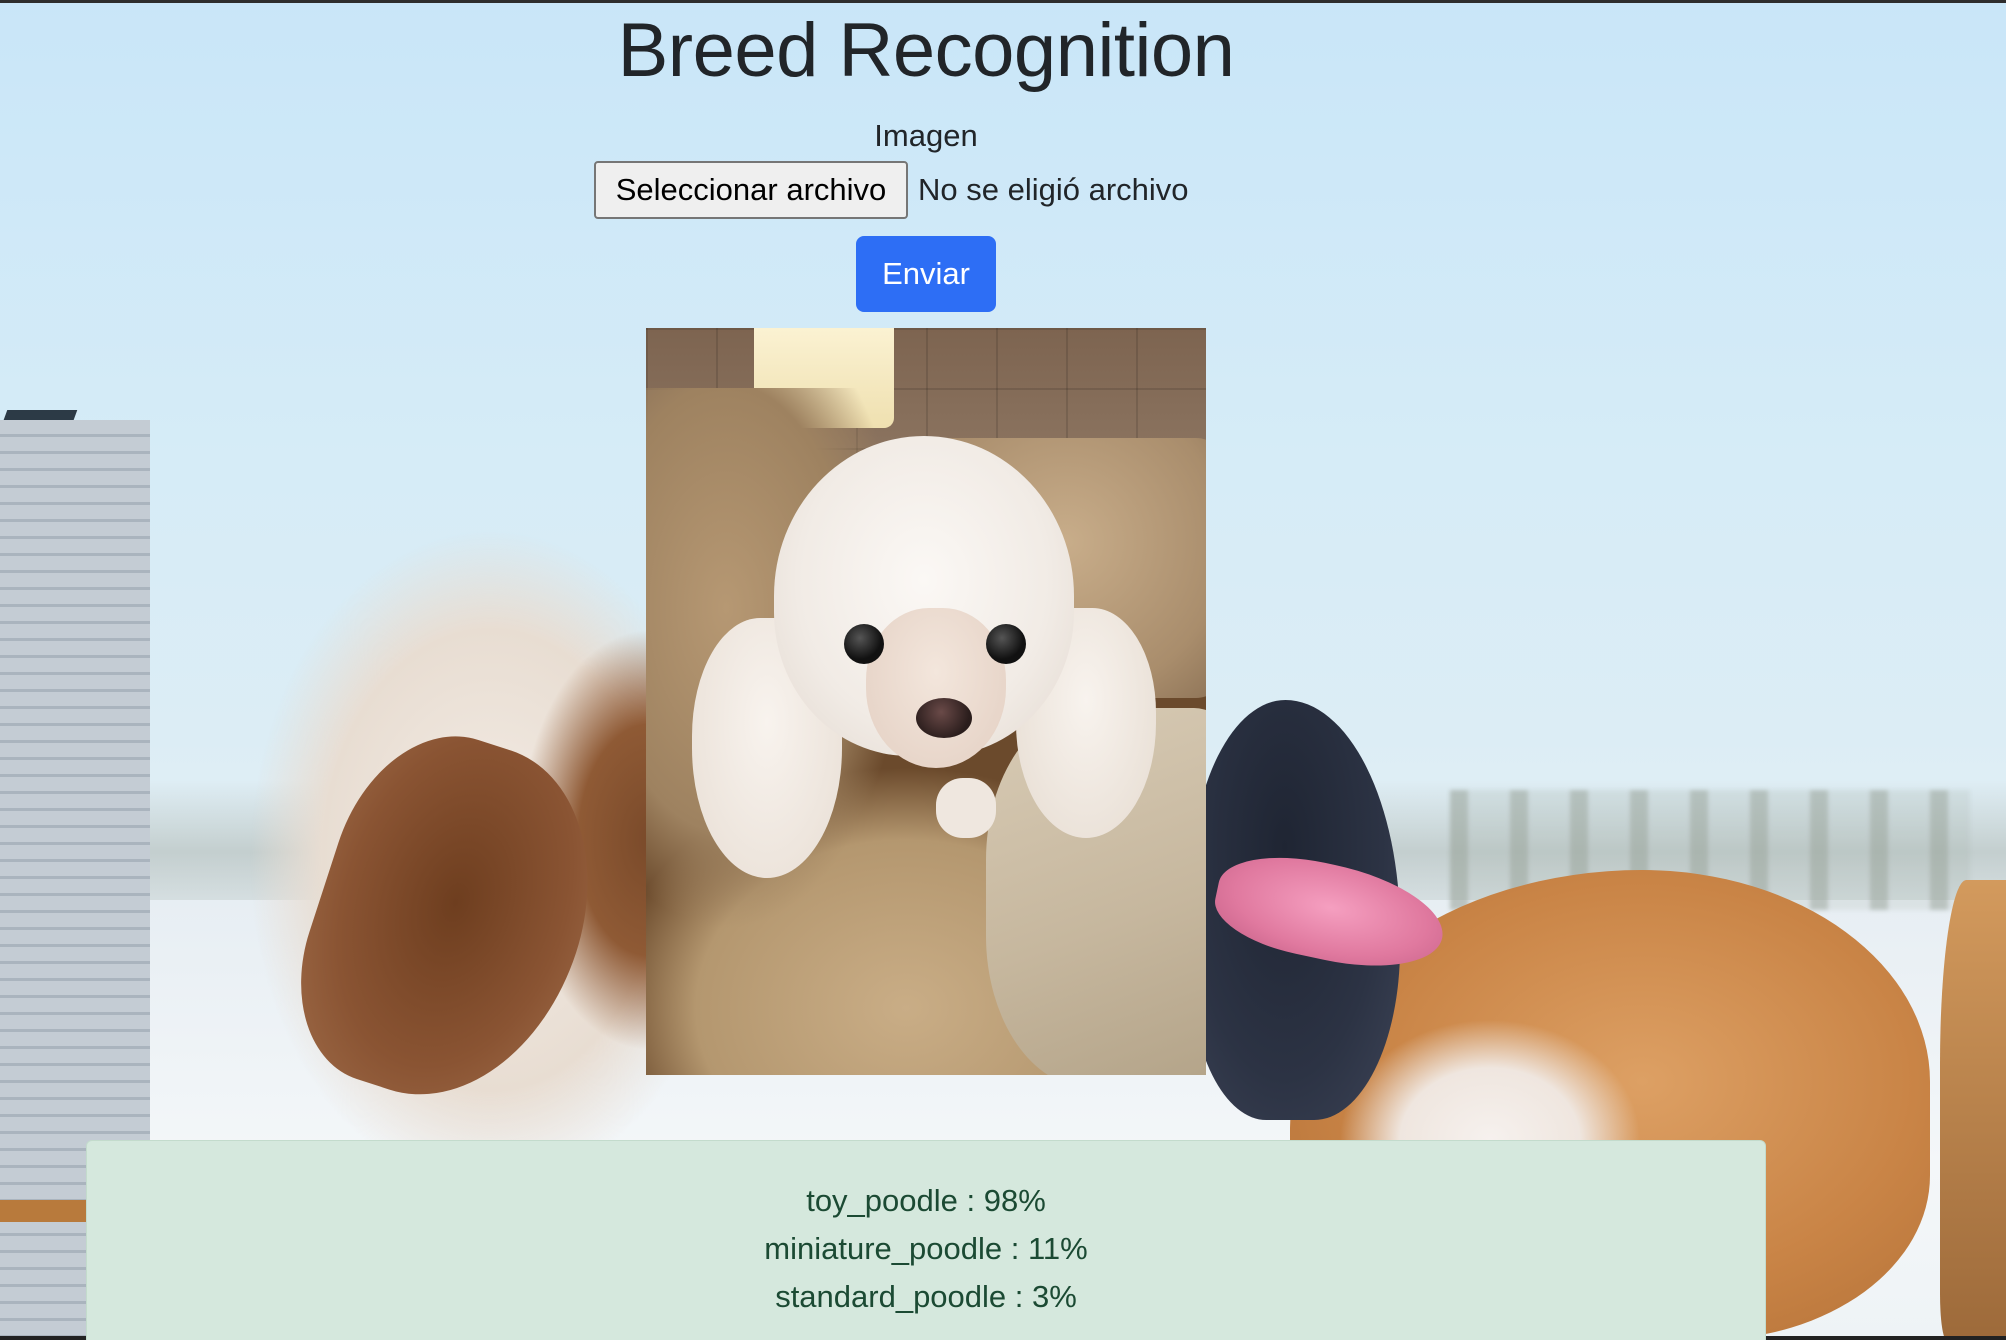 Image resolution: width=2006 pixels, height=1340 pixels. Describe the element at coordinates (926, 1296) in the screenshot. I see `prediction-result: standard_poodle : 3%` at that location.